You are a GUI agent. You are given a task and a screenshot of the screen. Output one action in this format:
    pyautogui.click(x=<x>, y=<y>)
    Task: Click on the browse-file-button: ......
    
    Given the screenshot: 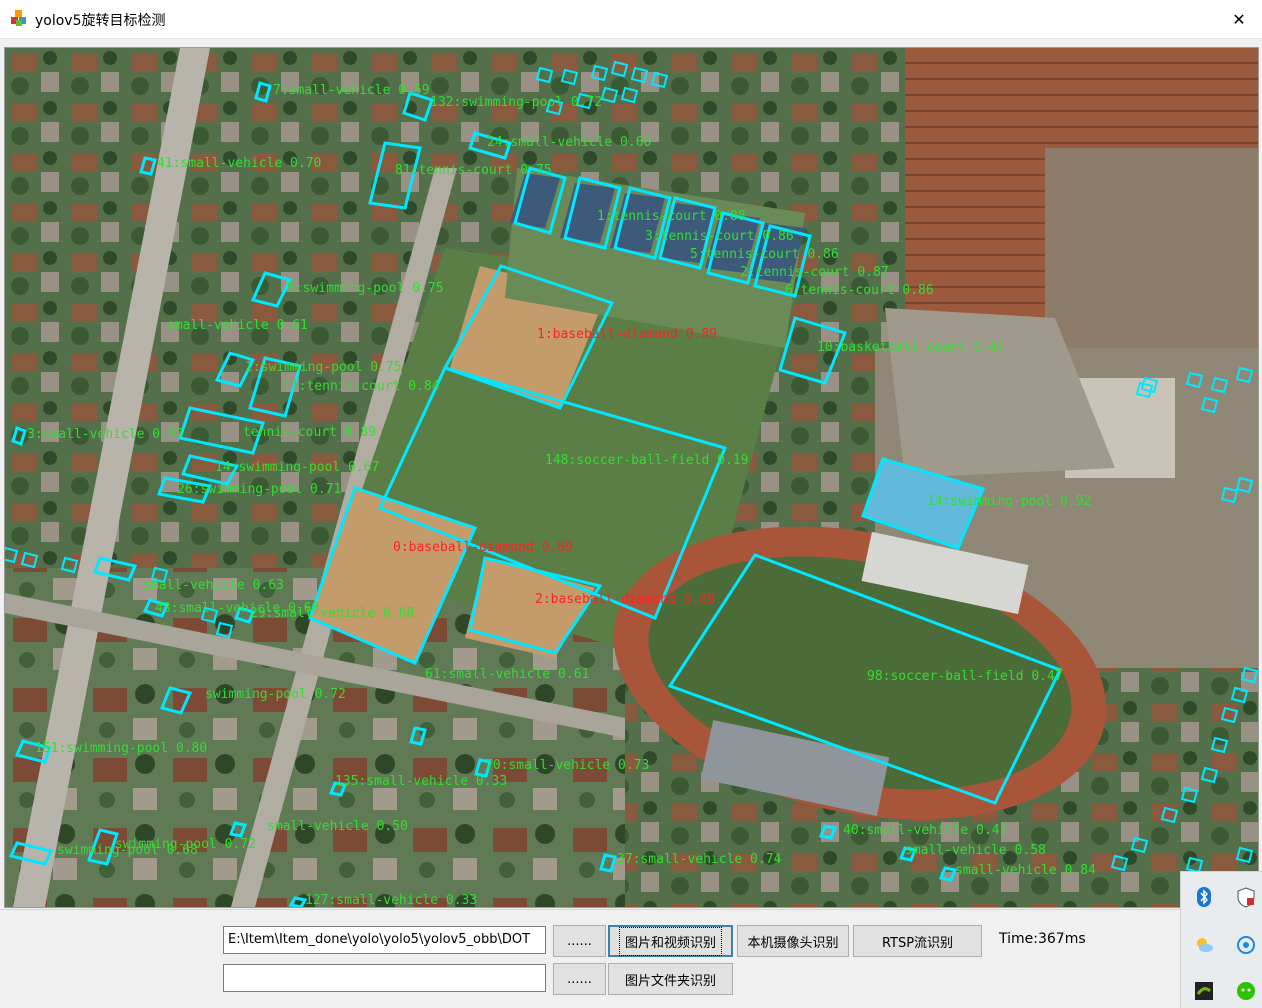 What is the action you would take?
    pyautogui.click(x=579, y=941)
    